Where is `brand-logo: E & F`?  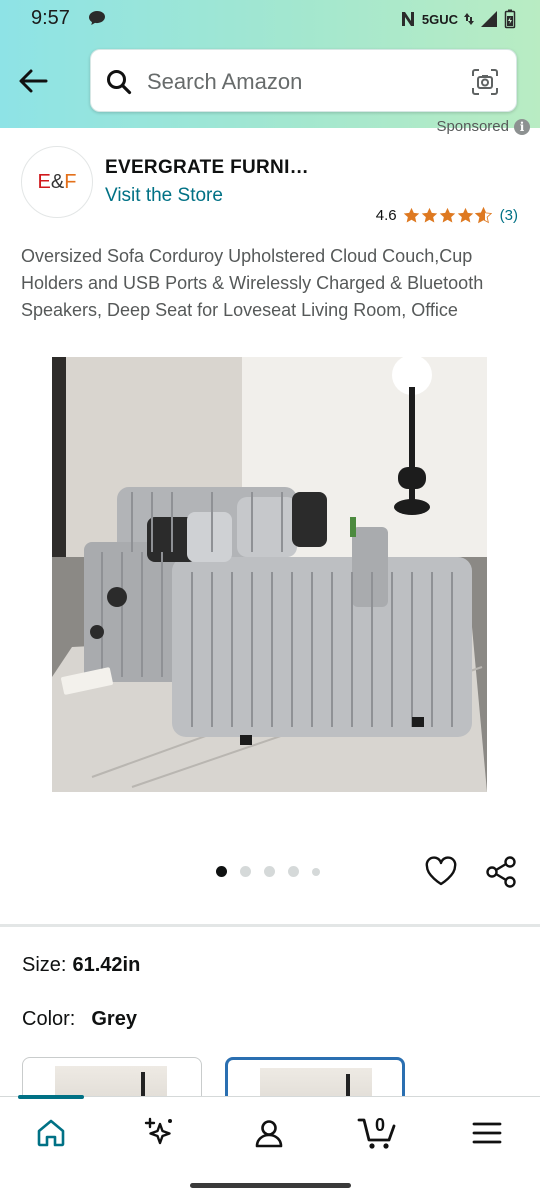
brand-logo: E & F is located at coordinates (57, 182).